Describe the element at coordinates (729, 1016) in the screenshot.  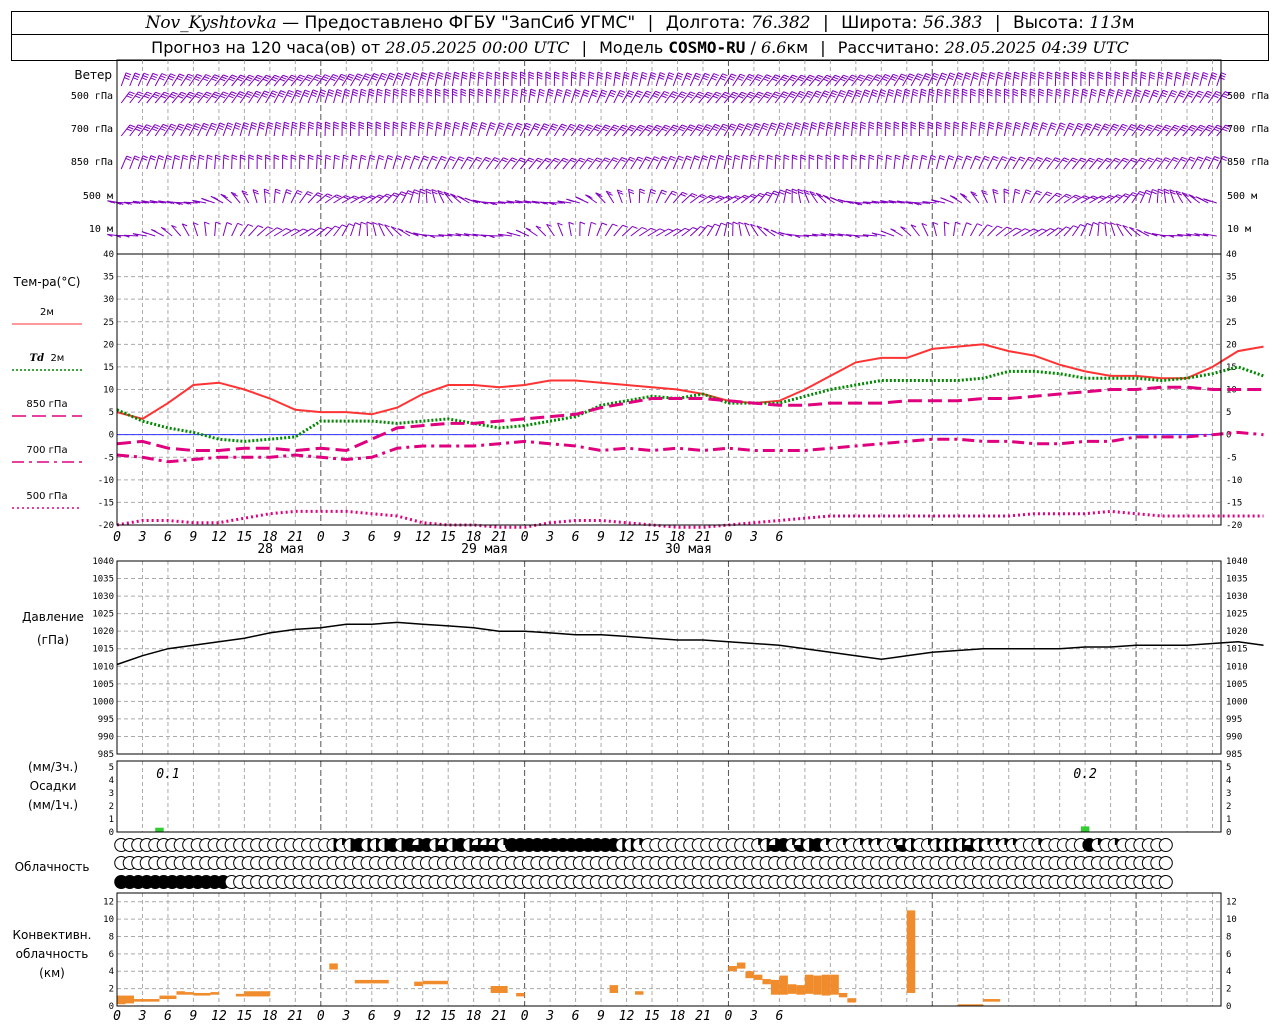
I see `conv-x-tick: 0` at that location.